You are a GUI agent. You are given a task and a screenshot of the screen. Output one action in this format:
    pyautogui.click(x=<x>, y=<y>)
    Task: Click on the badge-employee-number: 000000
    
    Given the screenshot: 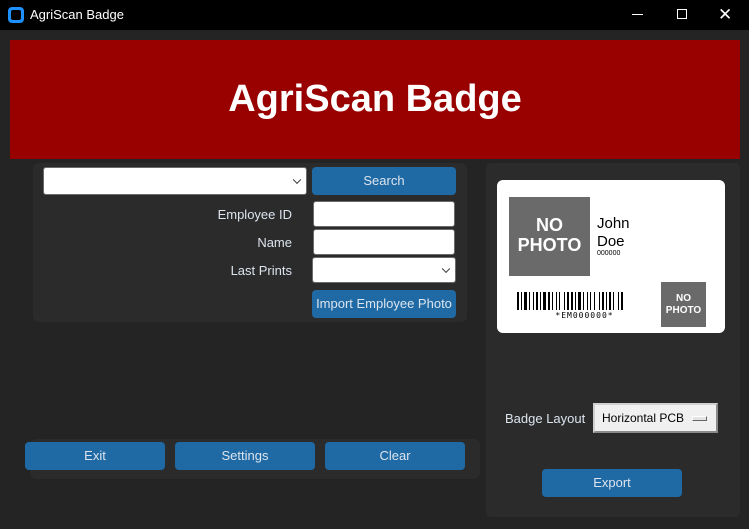 What is the action you would take?
    pyautogui.click(x=609, y=253)
    